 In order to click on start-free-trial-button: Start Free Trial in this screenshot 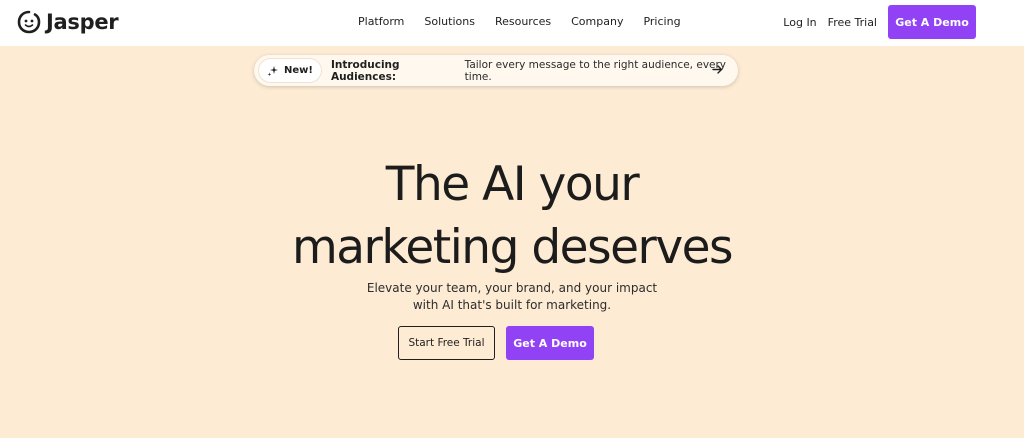, I will do `click(446, 343)`.